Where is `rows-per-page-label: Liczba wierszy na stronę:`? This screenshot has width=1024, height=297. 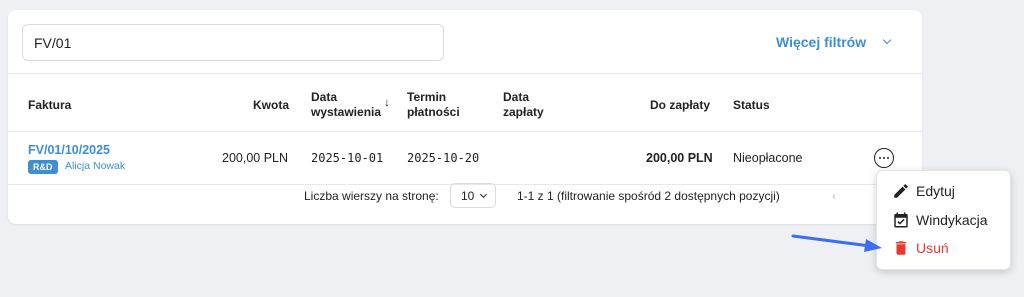 rows-per-page-label: Liczba wierszy na stronę: is located at coordinates (371, 196).